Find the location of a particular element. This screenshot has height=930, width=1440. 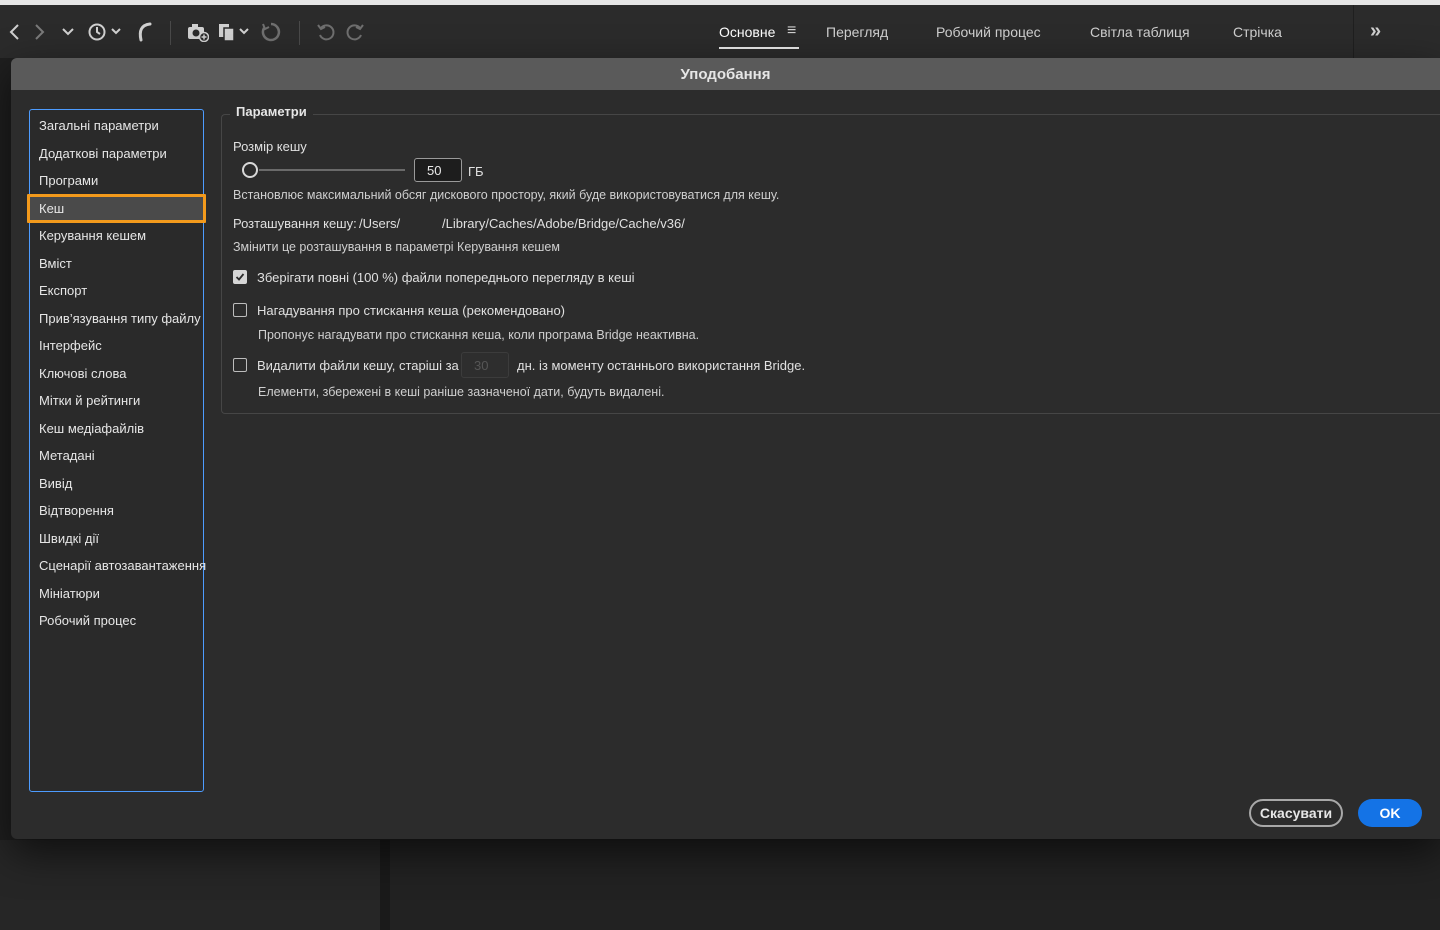

cache-location-path-end: /Library/Caches/Adobe/Bridge/Cache/v36/ is located at coordinates (563, 223).